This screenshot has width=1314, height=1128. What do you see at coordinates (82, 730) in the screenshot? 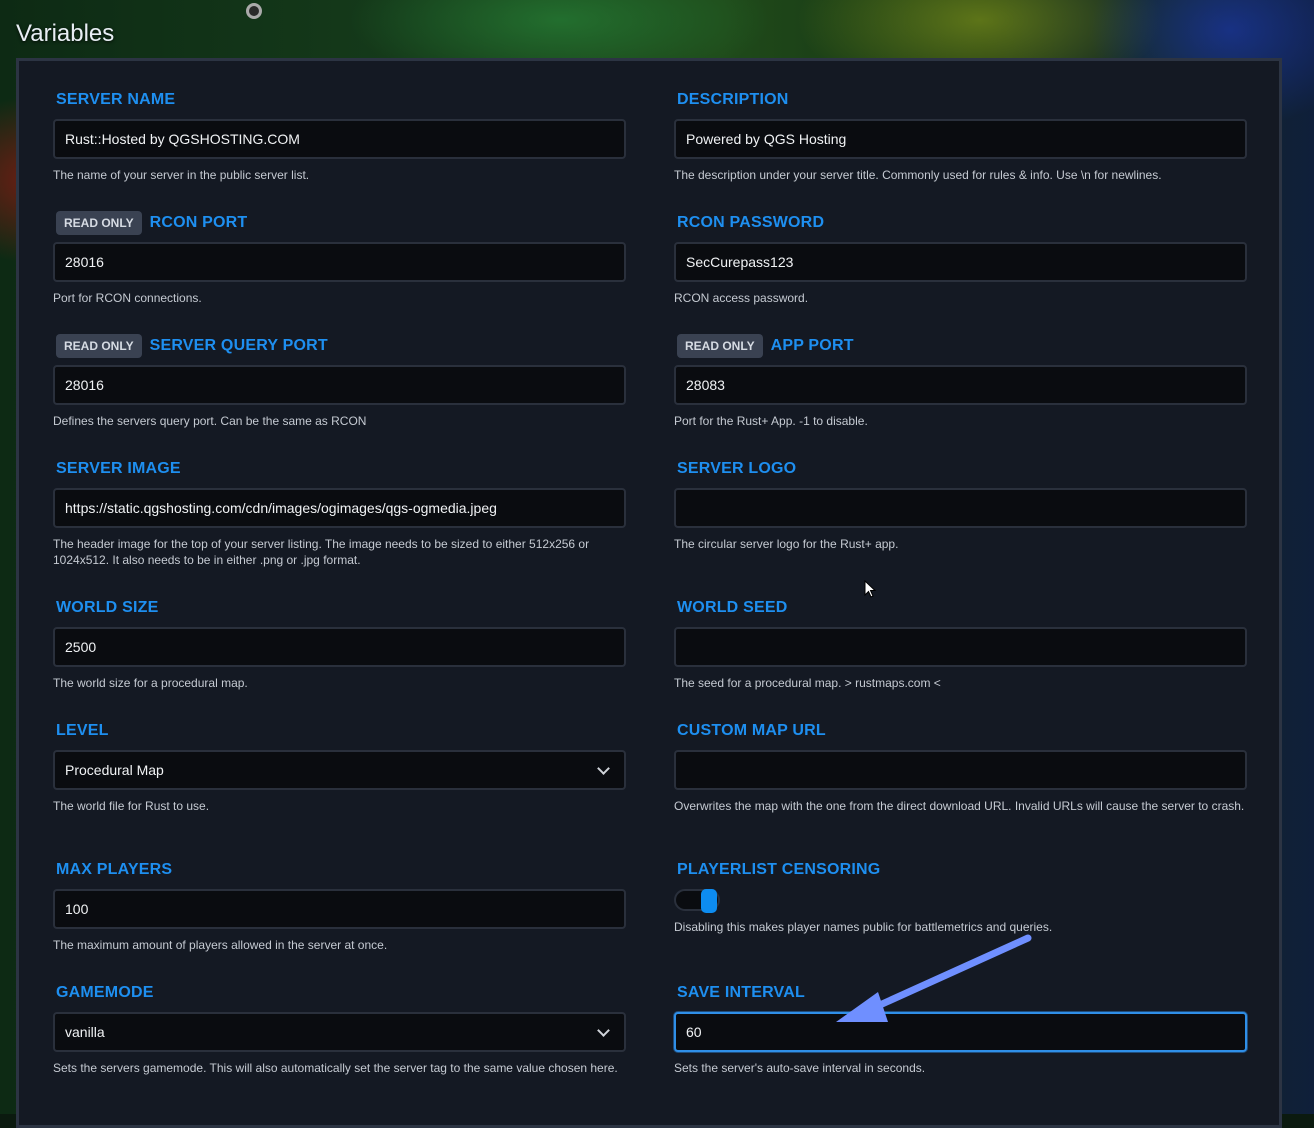
I see `field-label: LEVEL` at bounding box center [82, 730].